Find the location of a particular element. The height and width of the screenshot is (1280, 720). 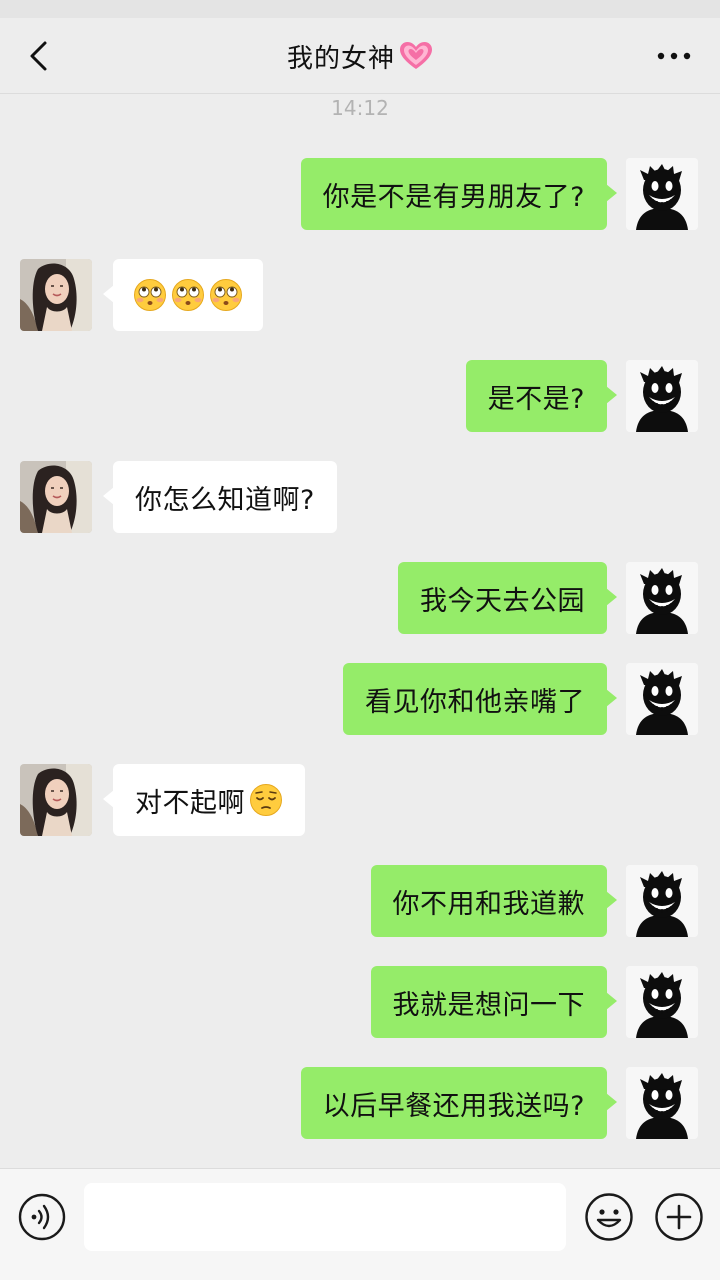

message-bubble: 我就是想问一下 is located at coordinates (493, 1002).